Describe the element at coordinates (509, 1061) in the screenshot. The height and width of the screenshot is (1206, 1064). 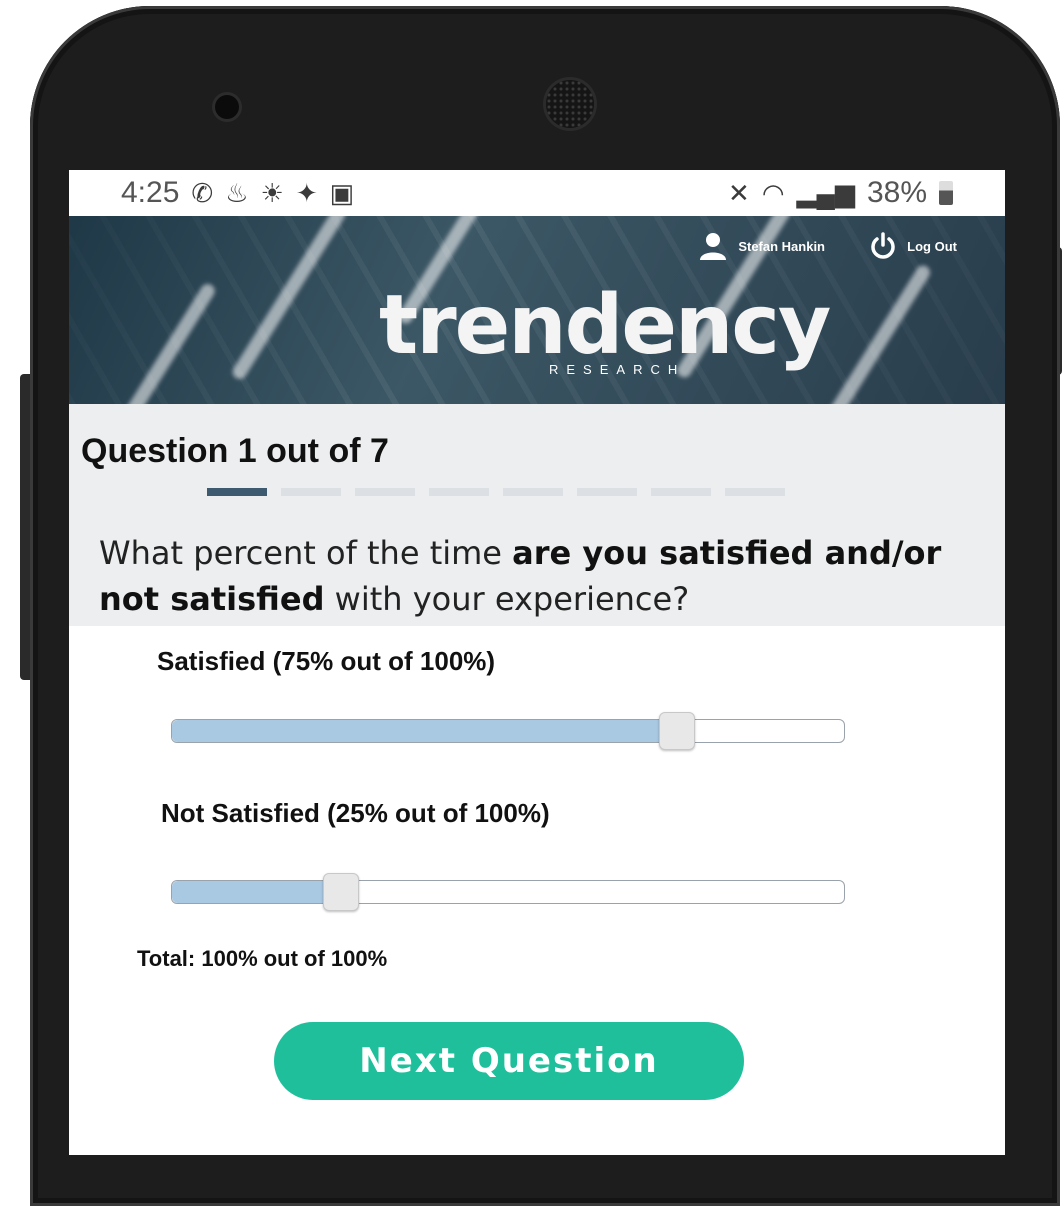
I see `next-question-button: Next Question` at that location.